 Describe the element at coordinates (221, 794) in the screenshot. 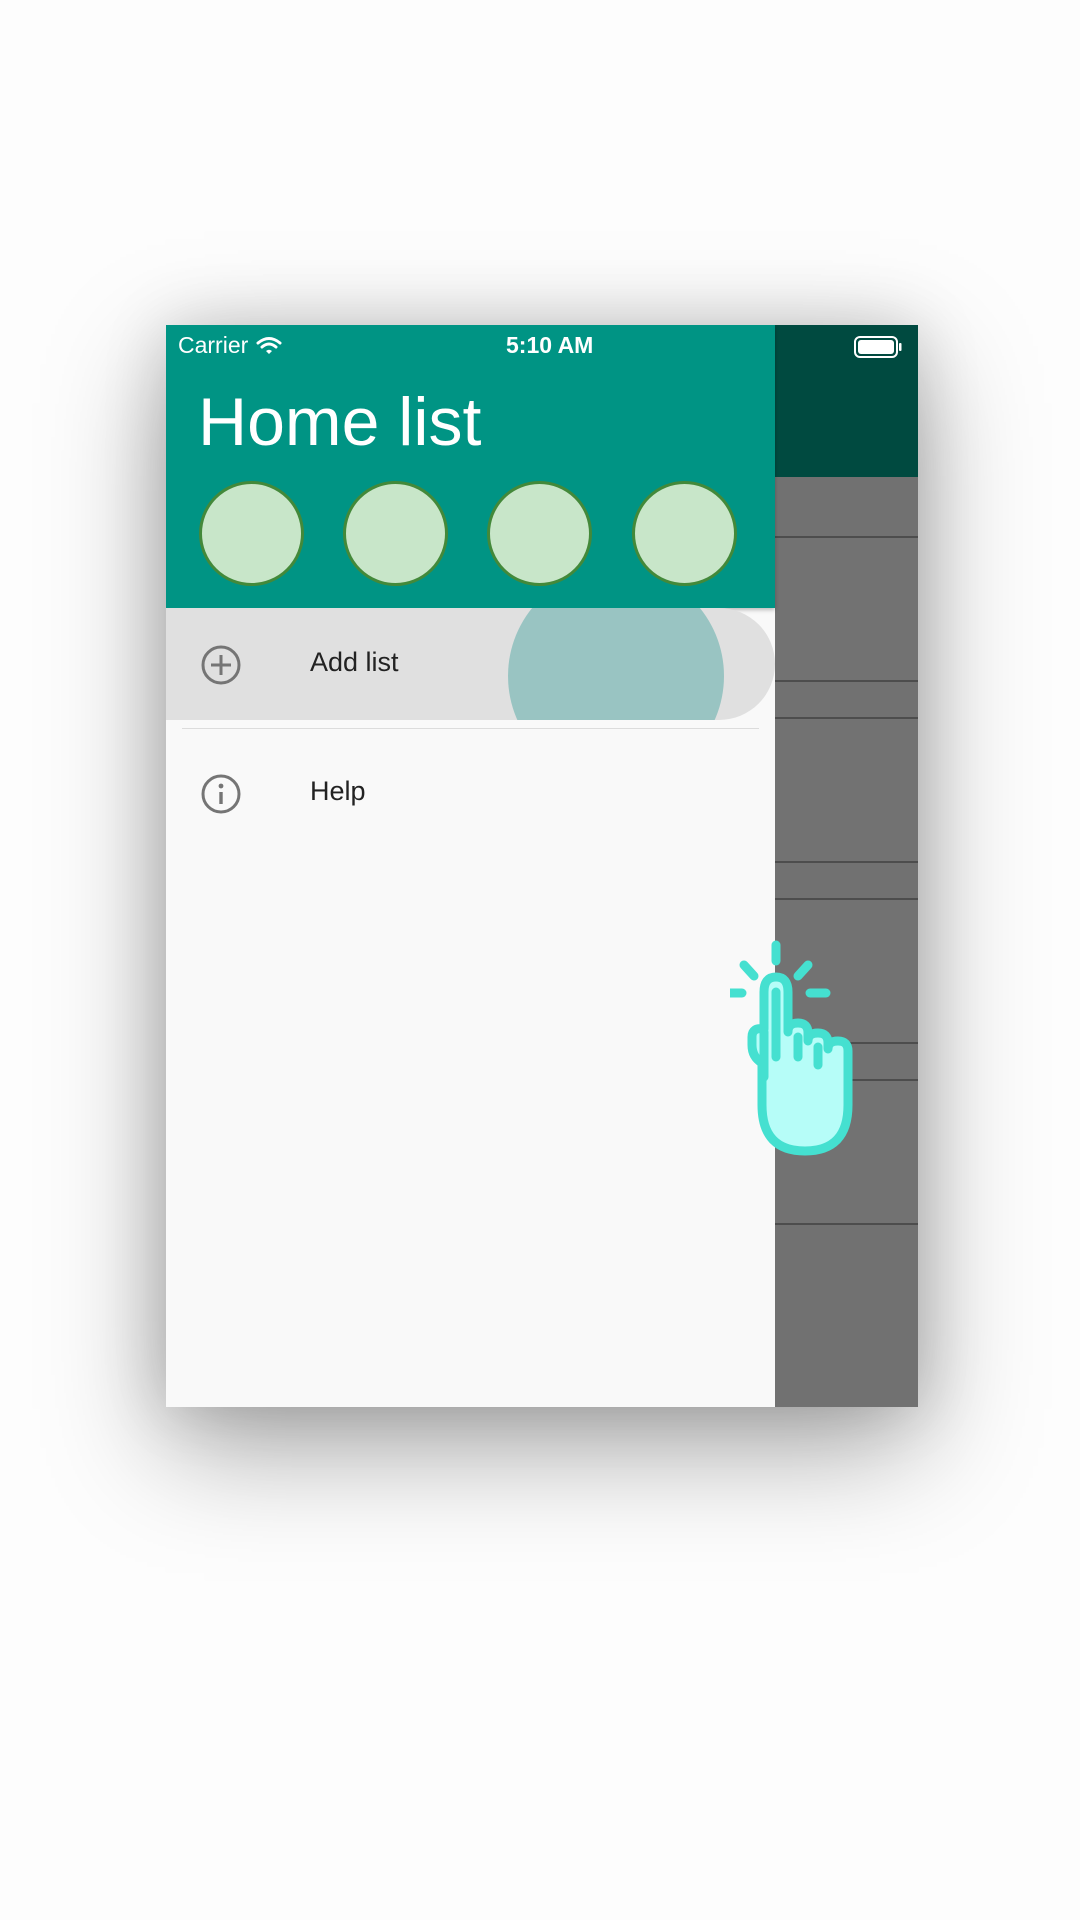

I see `info-icon` at that location.